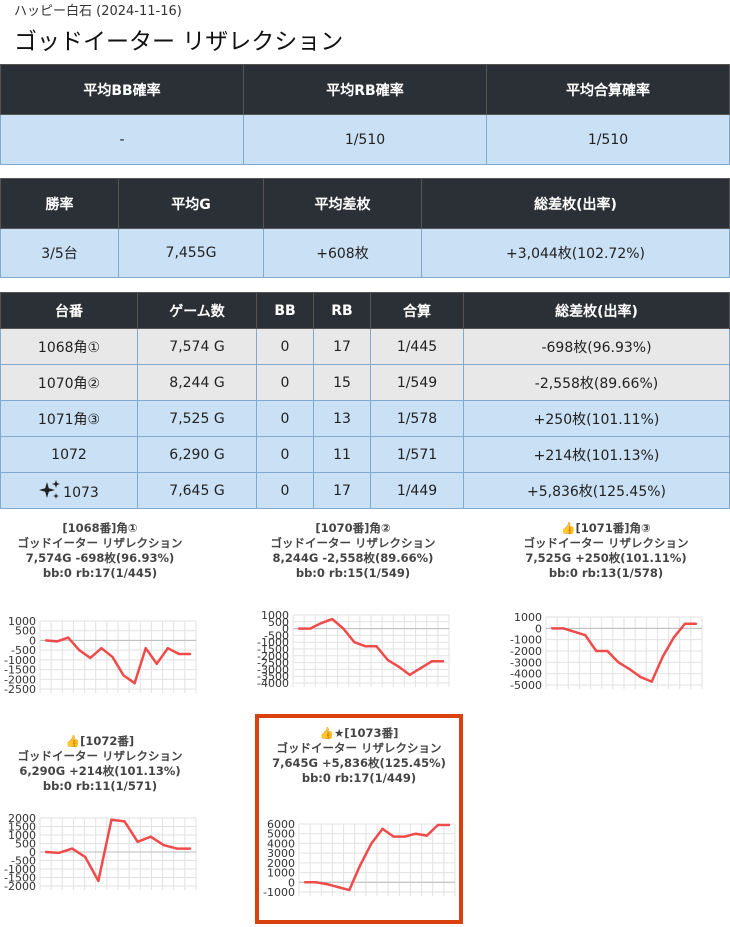  I want to click on games: 8,244 G, so click(197, 382).